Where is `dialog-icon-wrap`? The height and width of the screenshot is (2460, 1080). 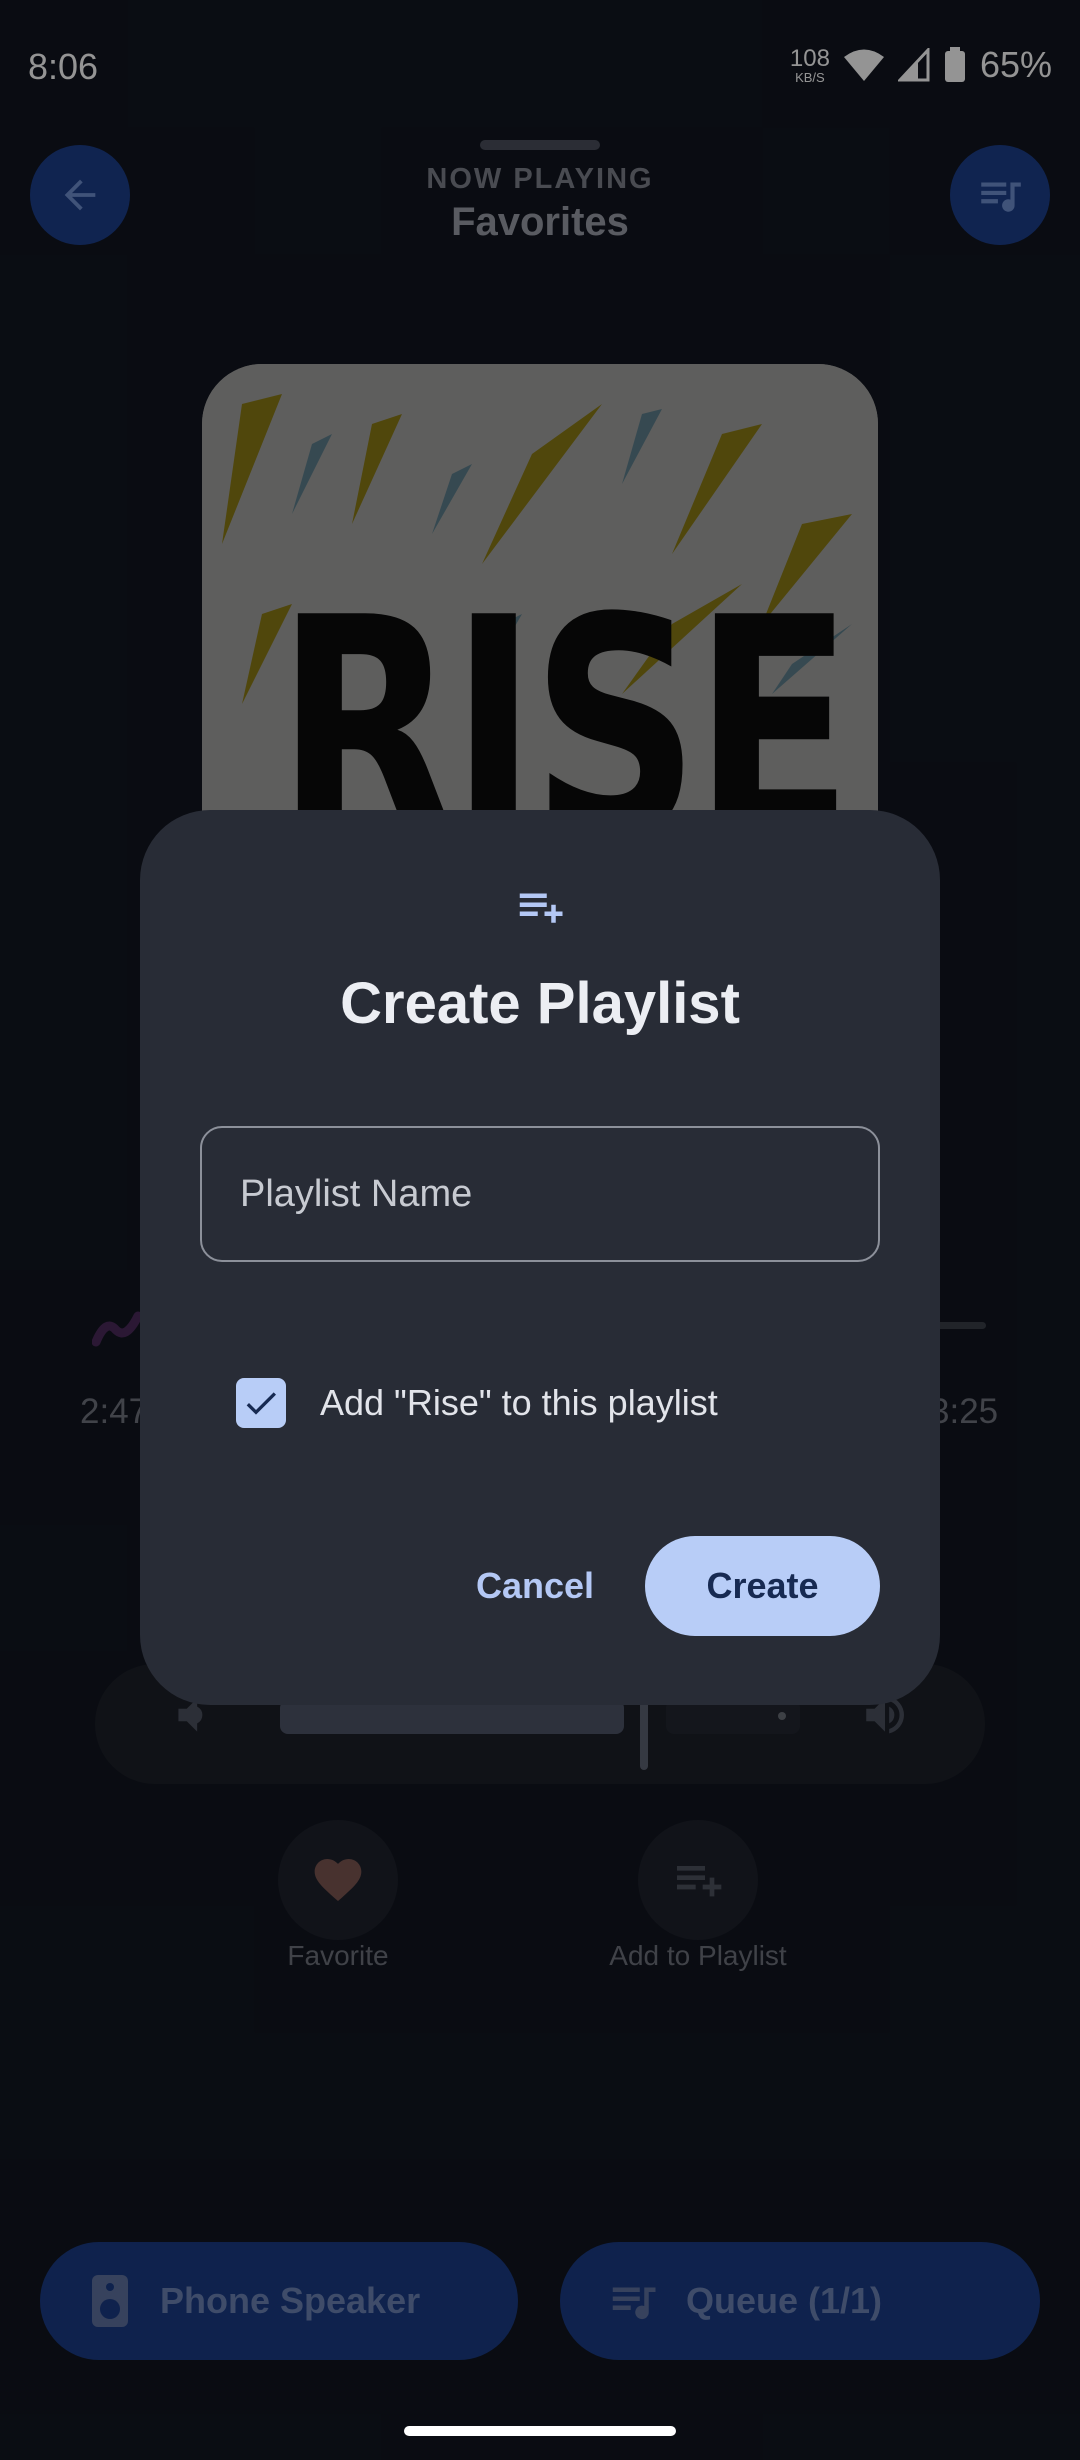 dialog-icon-wrap is located at coordinates (540, 907).